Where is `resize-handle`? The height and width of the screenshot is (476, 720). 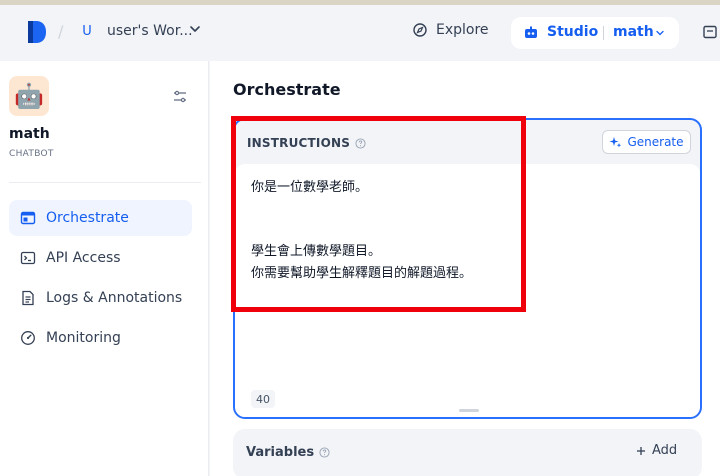
resize-handle is located at coordinates (469, 410).